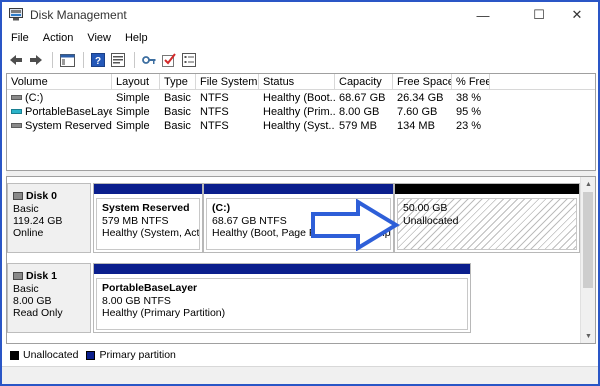  I want to click on volume-capacity: 579 MB, so click(358, 126).